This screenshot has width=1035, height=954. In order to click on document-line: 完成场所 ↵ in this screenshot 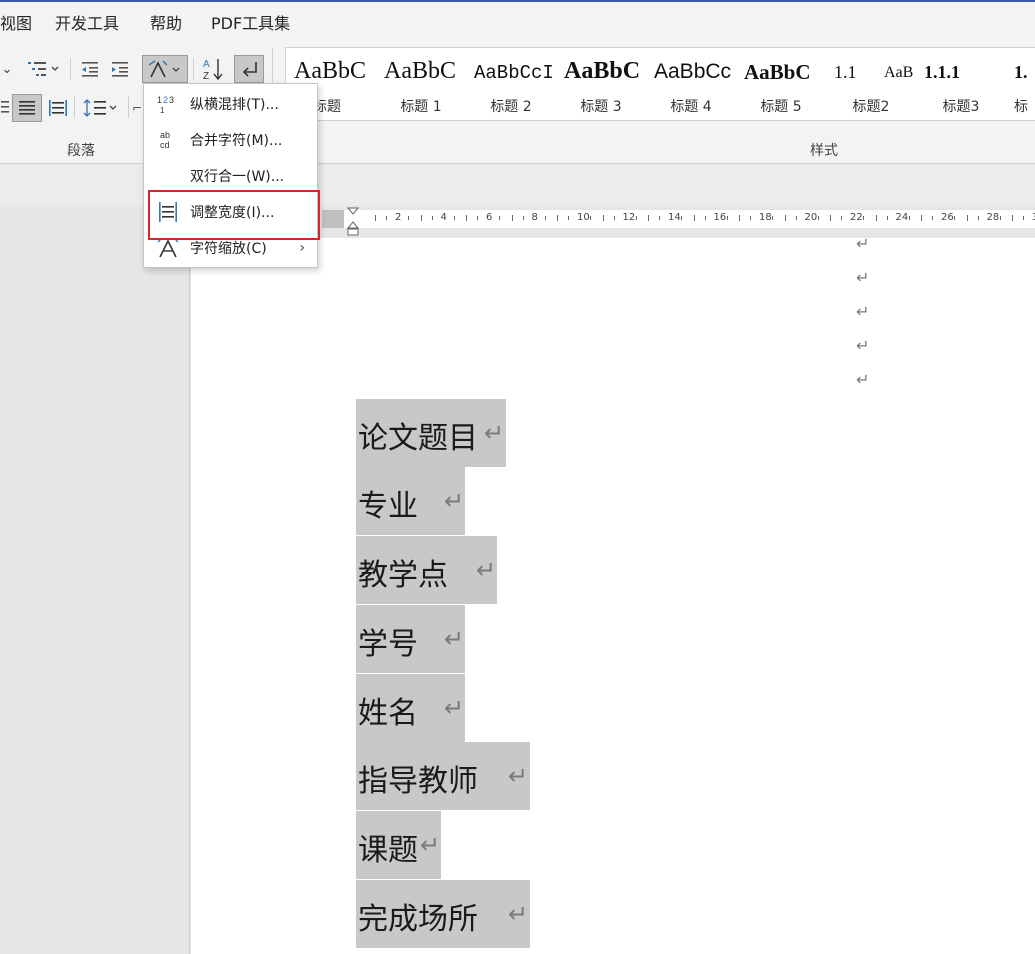, I will do `click(443, 914)`.